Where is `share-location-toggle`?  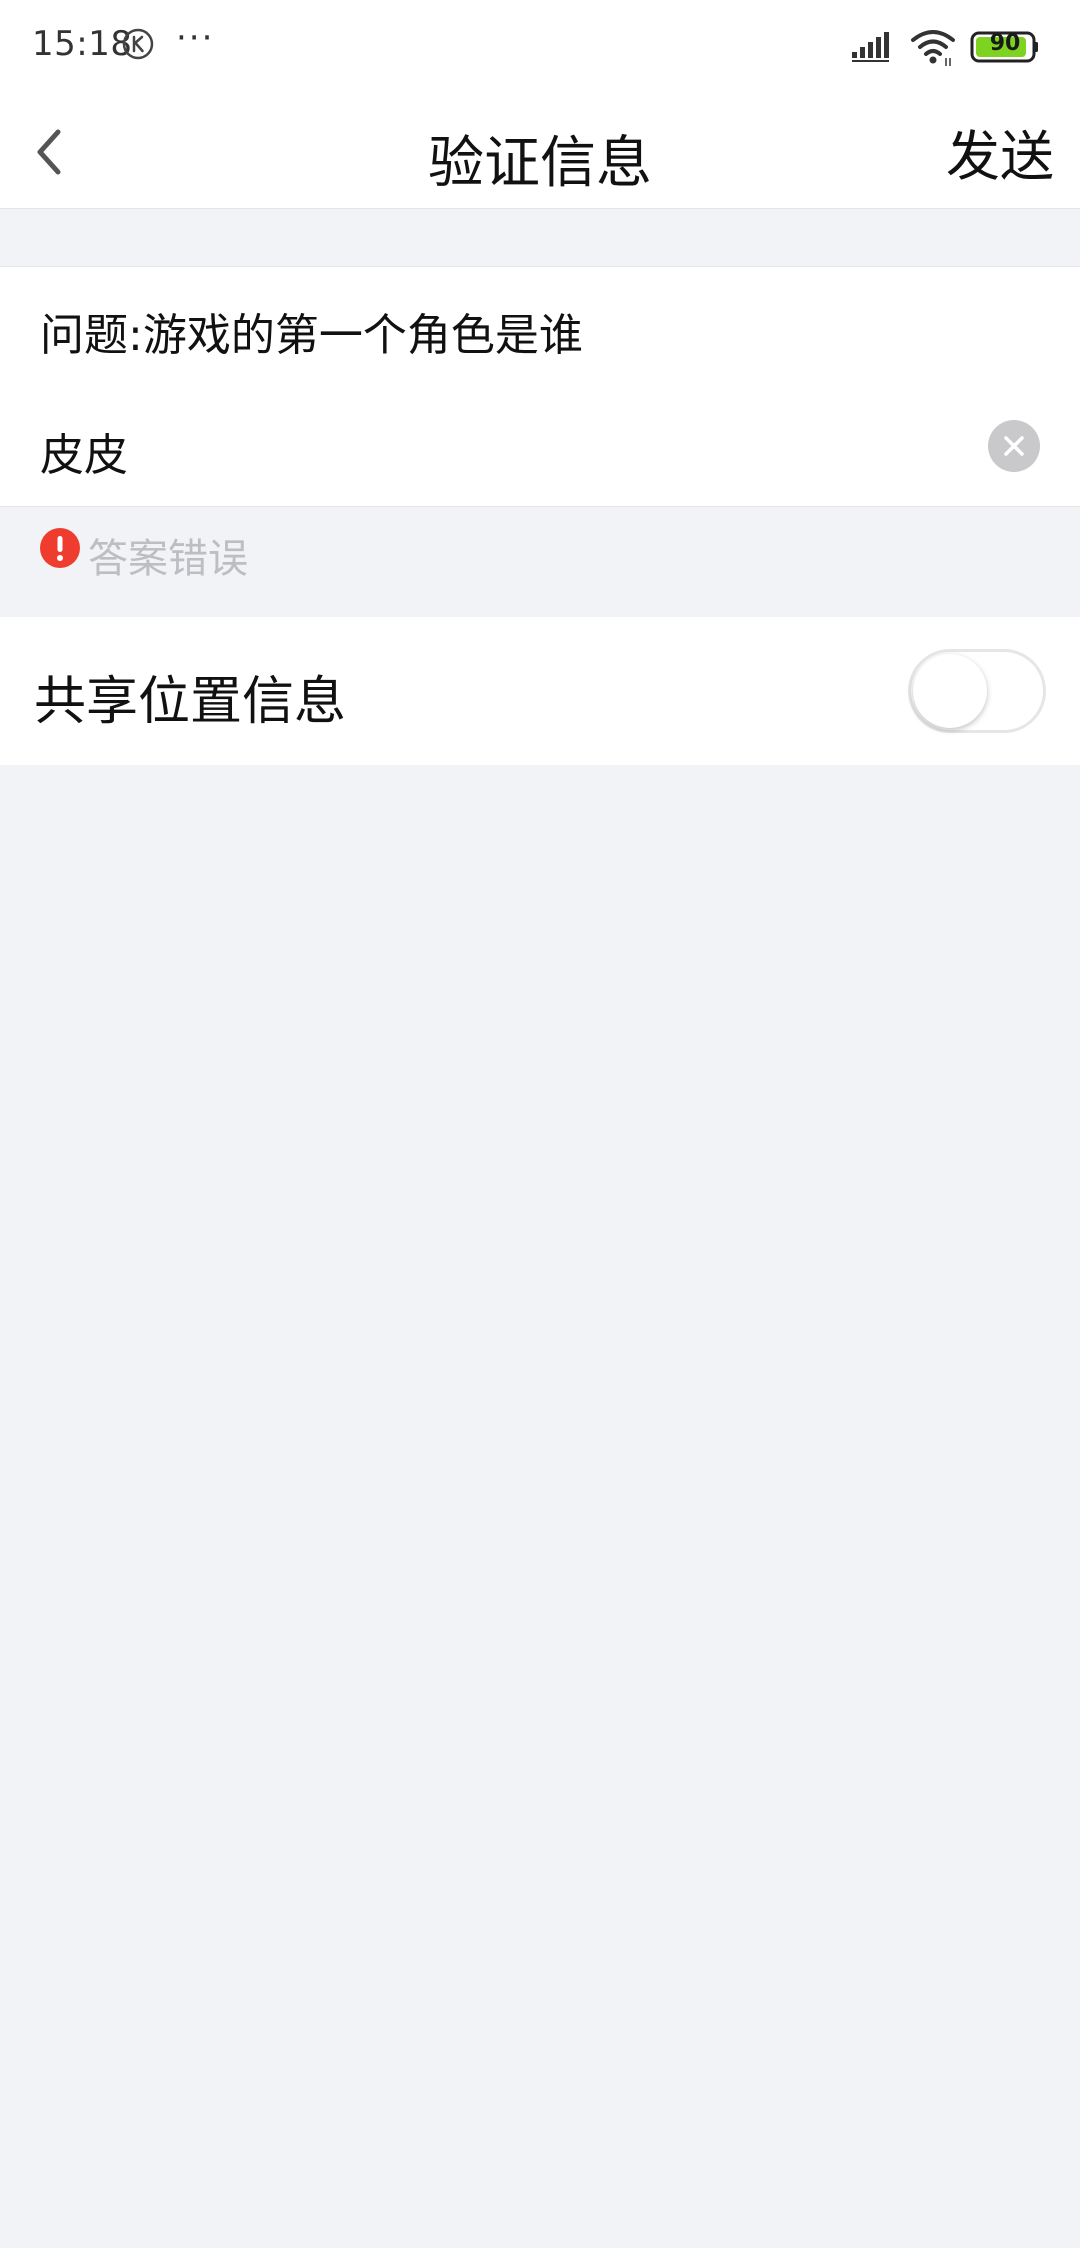 share-location-toggle is located at coordinates (977, 691).